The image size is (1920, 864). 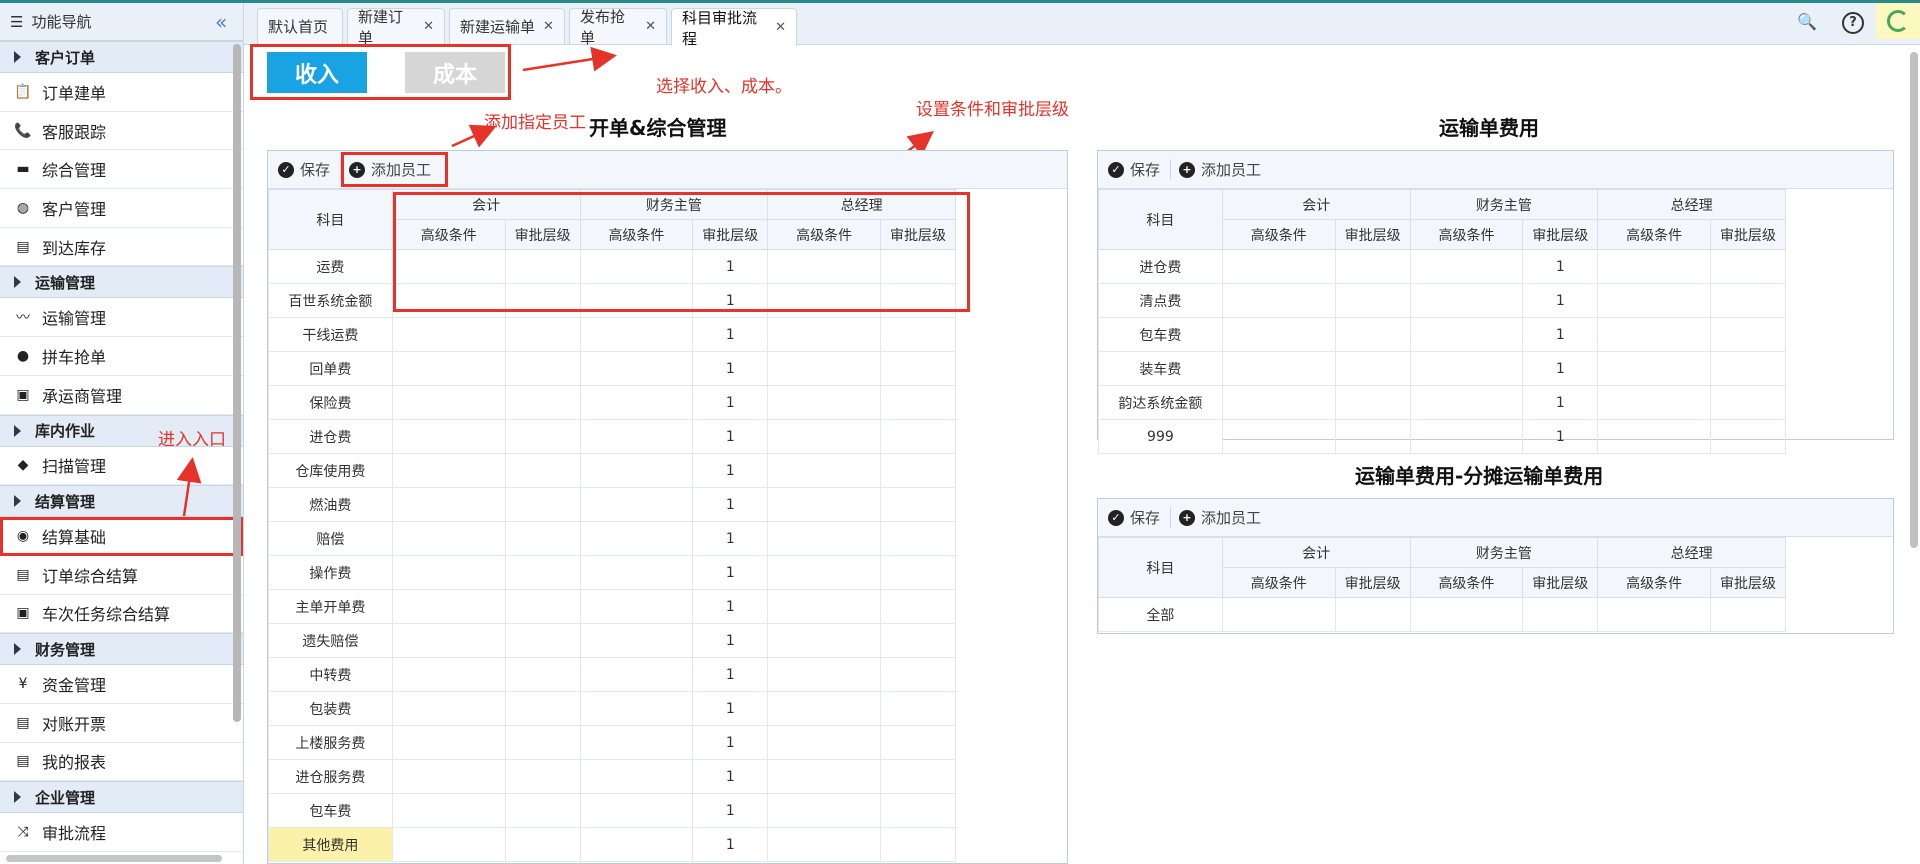 What do you see at coordinates (1898, 21) in the screenshot?
I see `refresh-button` at bounding box center [1898, 21].